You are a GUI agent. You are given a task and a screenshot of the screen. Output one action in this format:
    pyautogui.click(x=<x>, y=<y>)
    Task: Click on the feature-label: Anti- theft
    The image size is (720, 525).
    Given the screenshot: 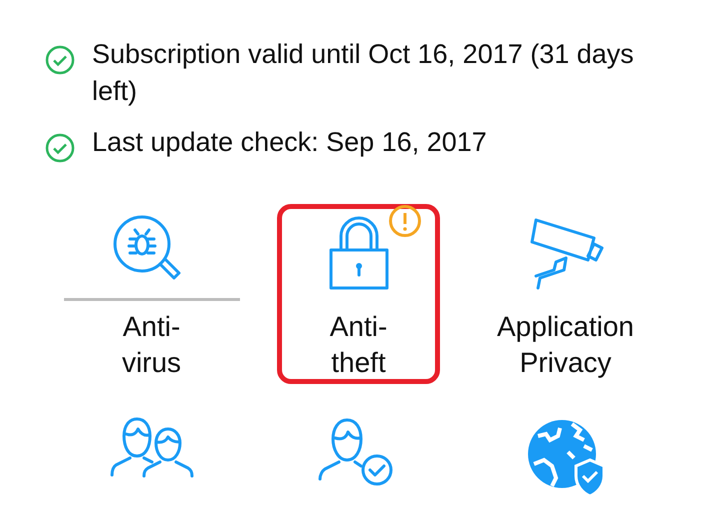 What is the action you would take?
    pyautogui.click(x=359, y=345)
    